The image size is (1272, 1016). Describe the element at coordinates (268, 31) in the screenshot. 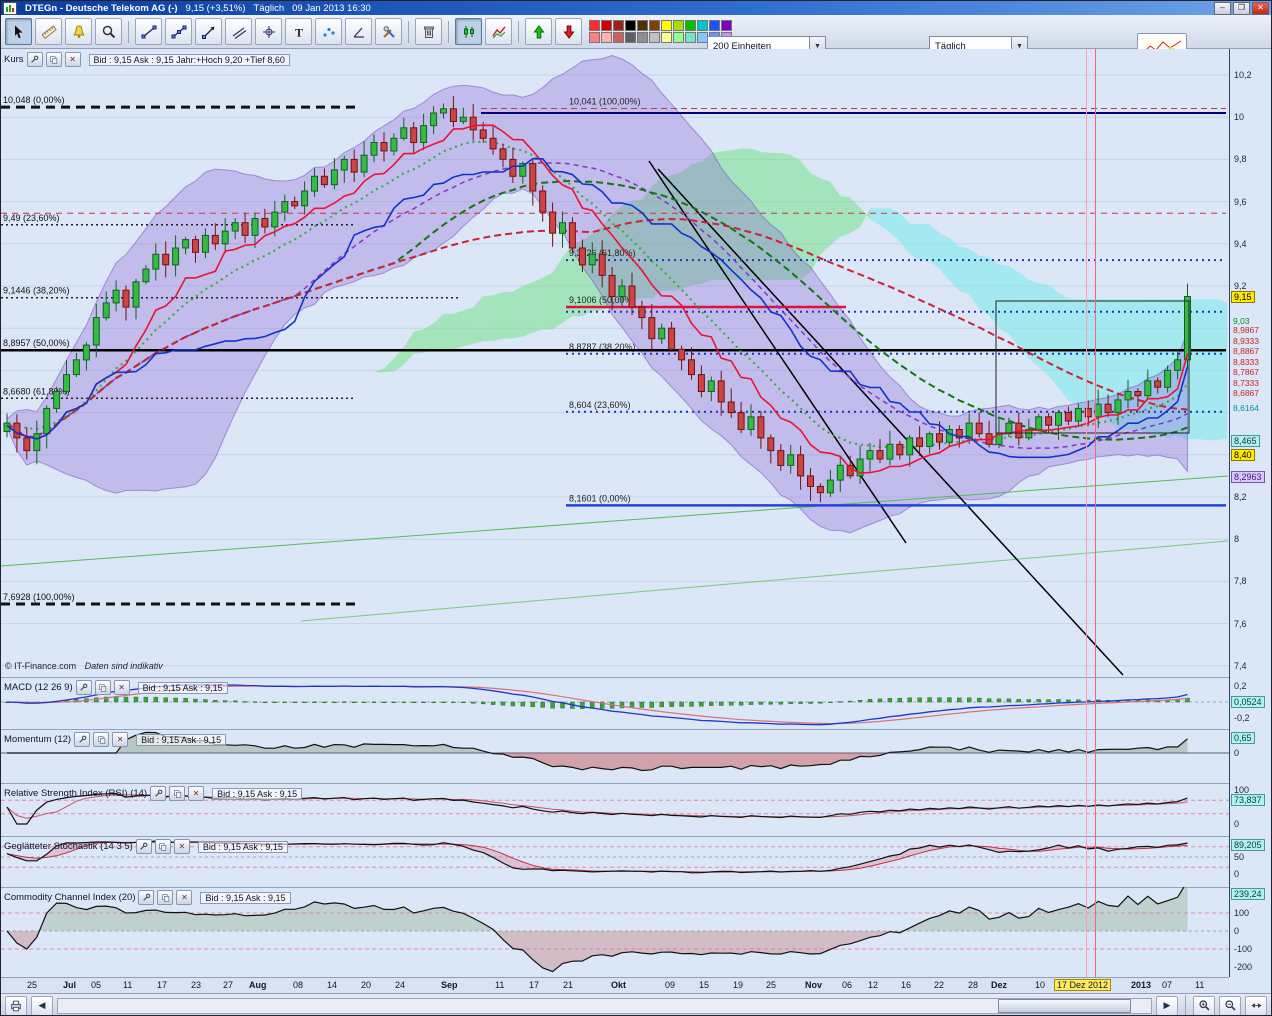

I see `crosshair-tool-button` at that location.